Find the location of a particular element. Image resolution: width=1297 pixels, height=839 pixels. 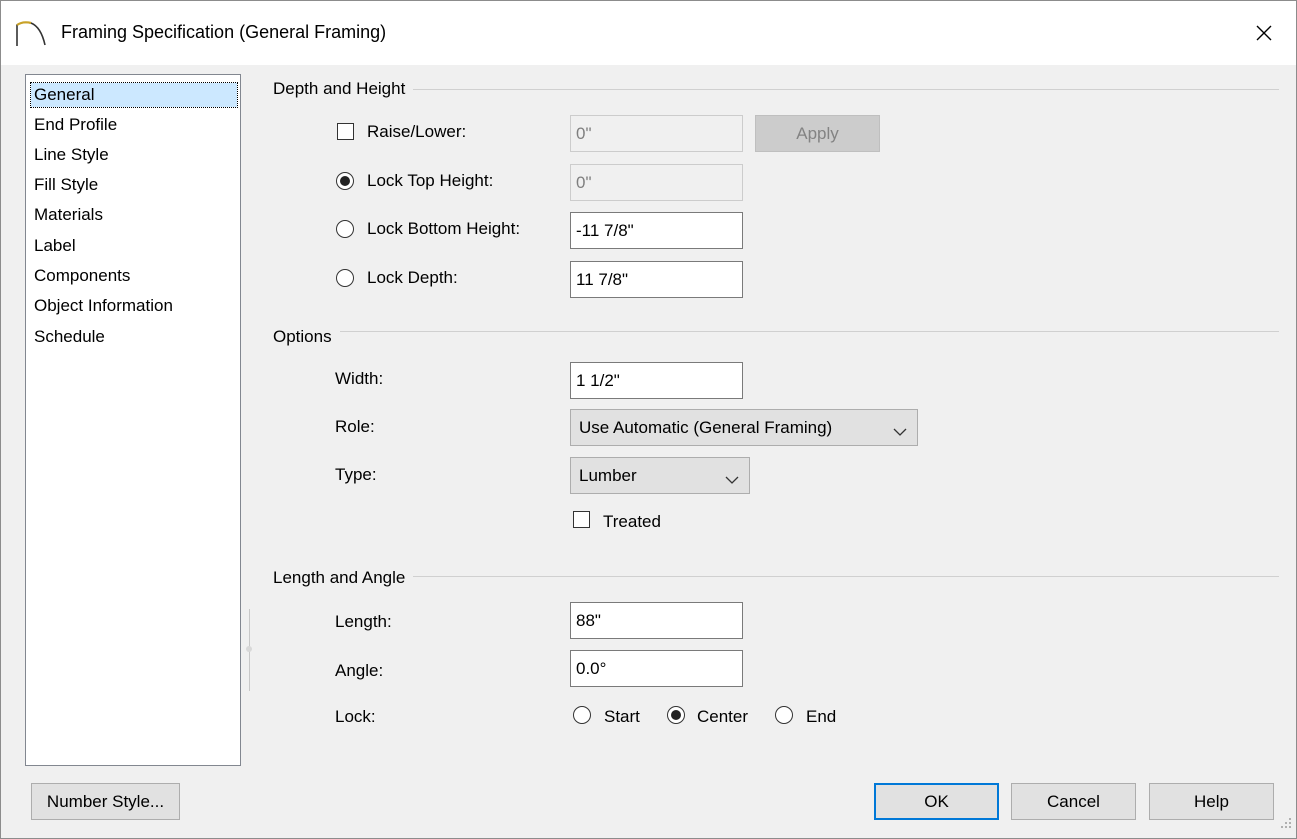

lock-start-radio is located at coordinates (582, 715).